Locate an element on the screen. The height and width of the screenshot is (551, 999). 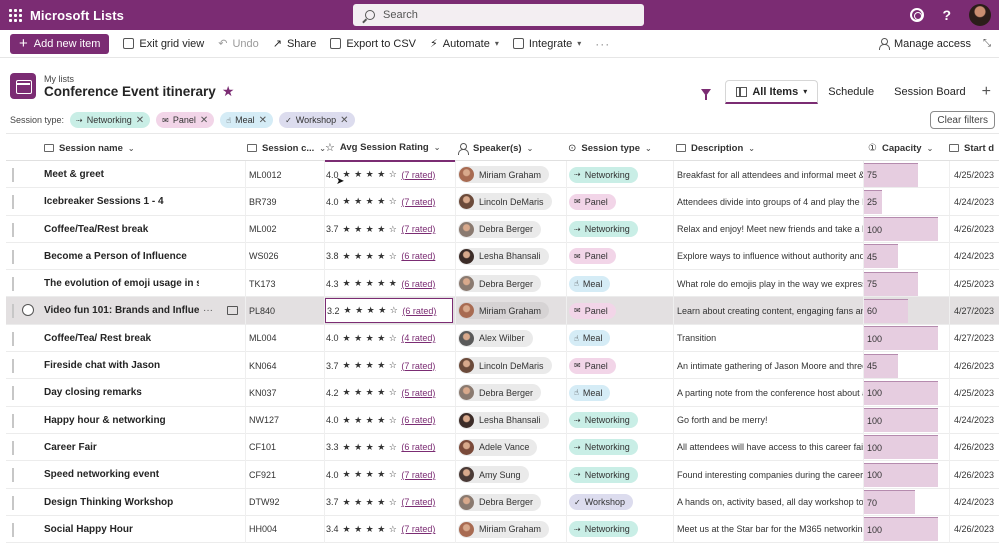
session-name-cell: Happy hour & networking is located at coordinates (121, 420).